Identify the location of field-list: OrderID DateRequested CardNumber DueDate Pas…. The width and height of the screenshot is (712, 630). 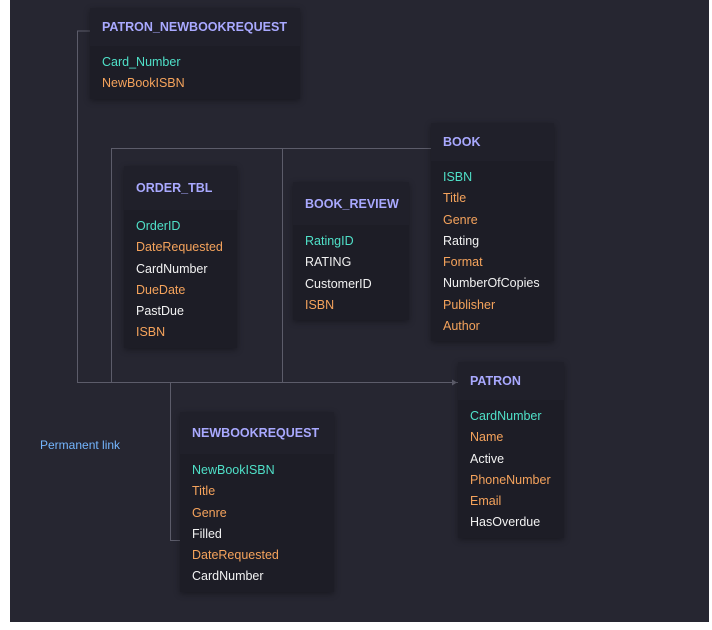
(180, 279).